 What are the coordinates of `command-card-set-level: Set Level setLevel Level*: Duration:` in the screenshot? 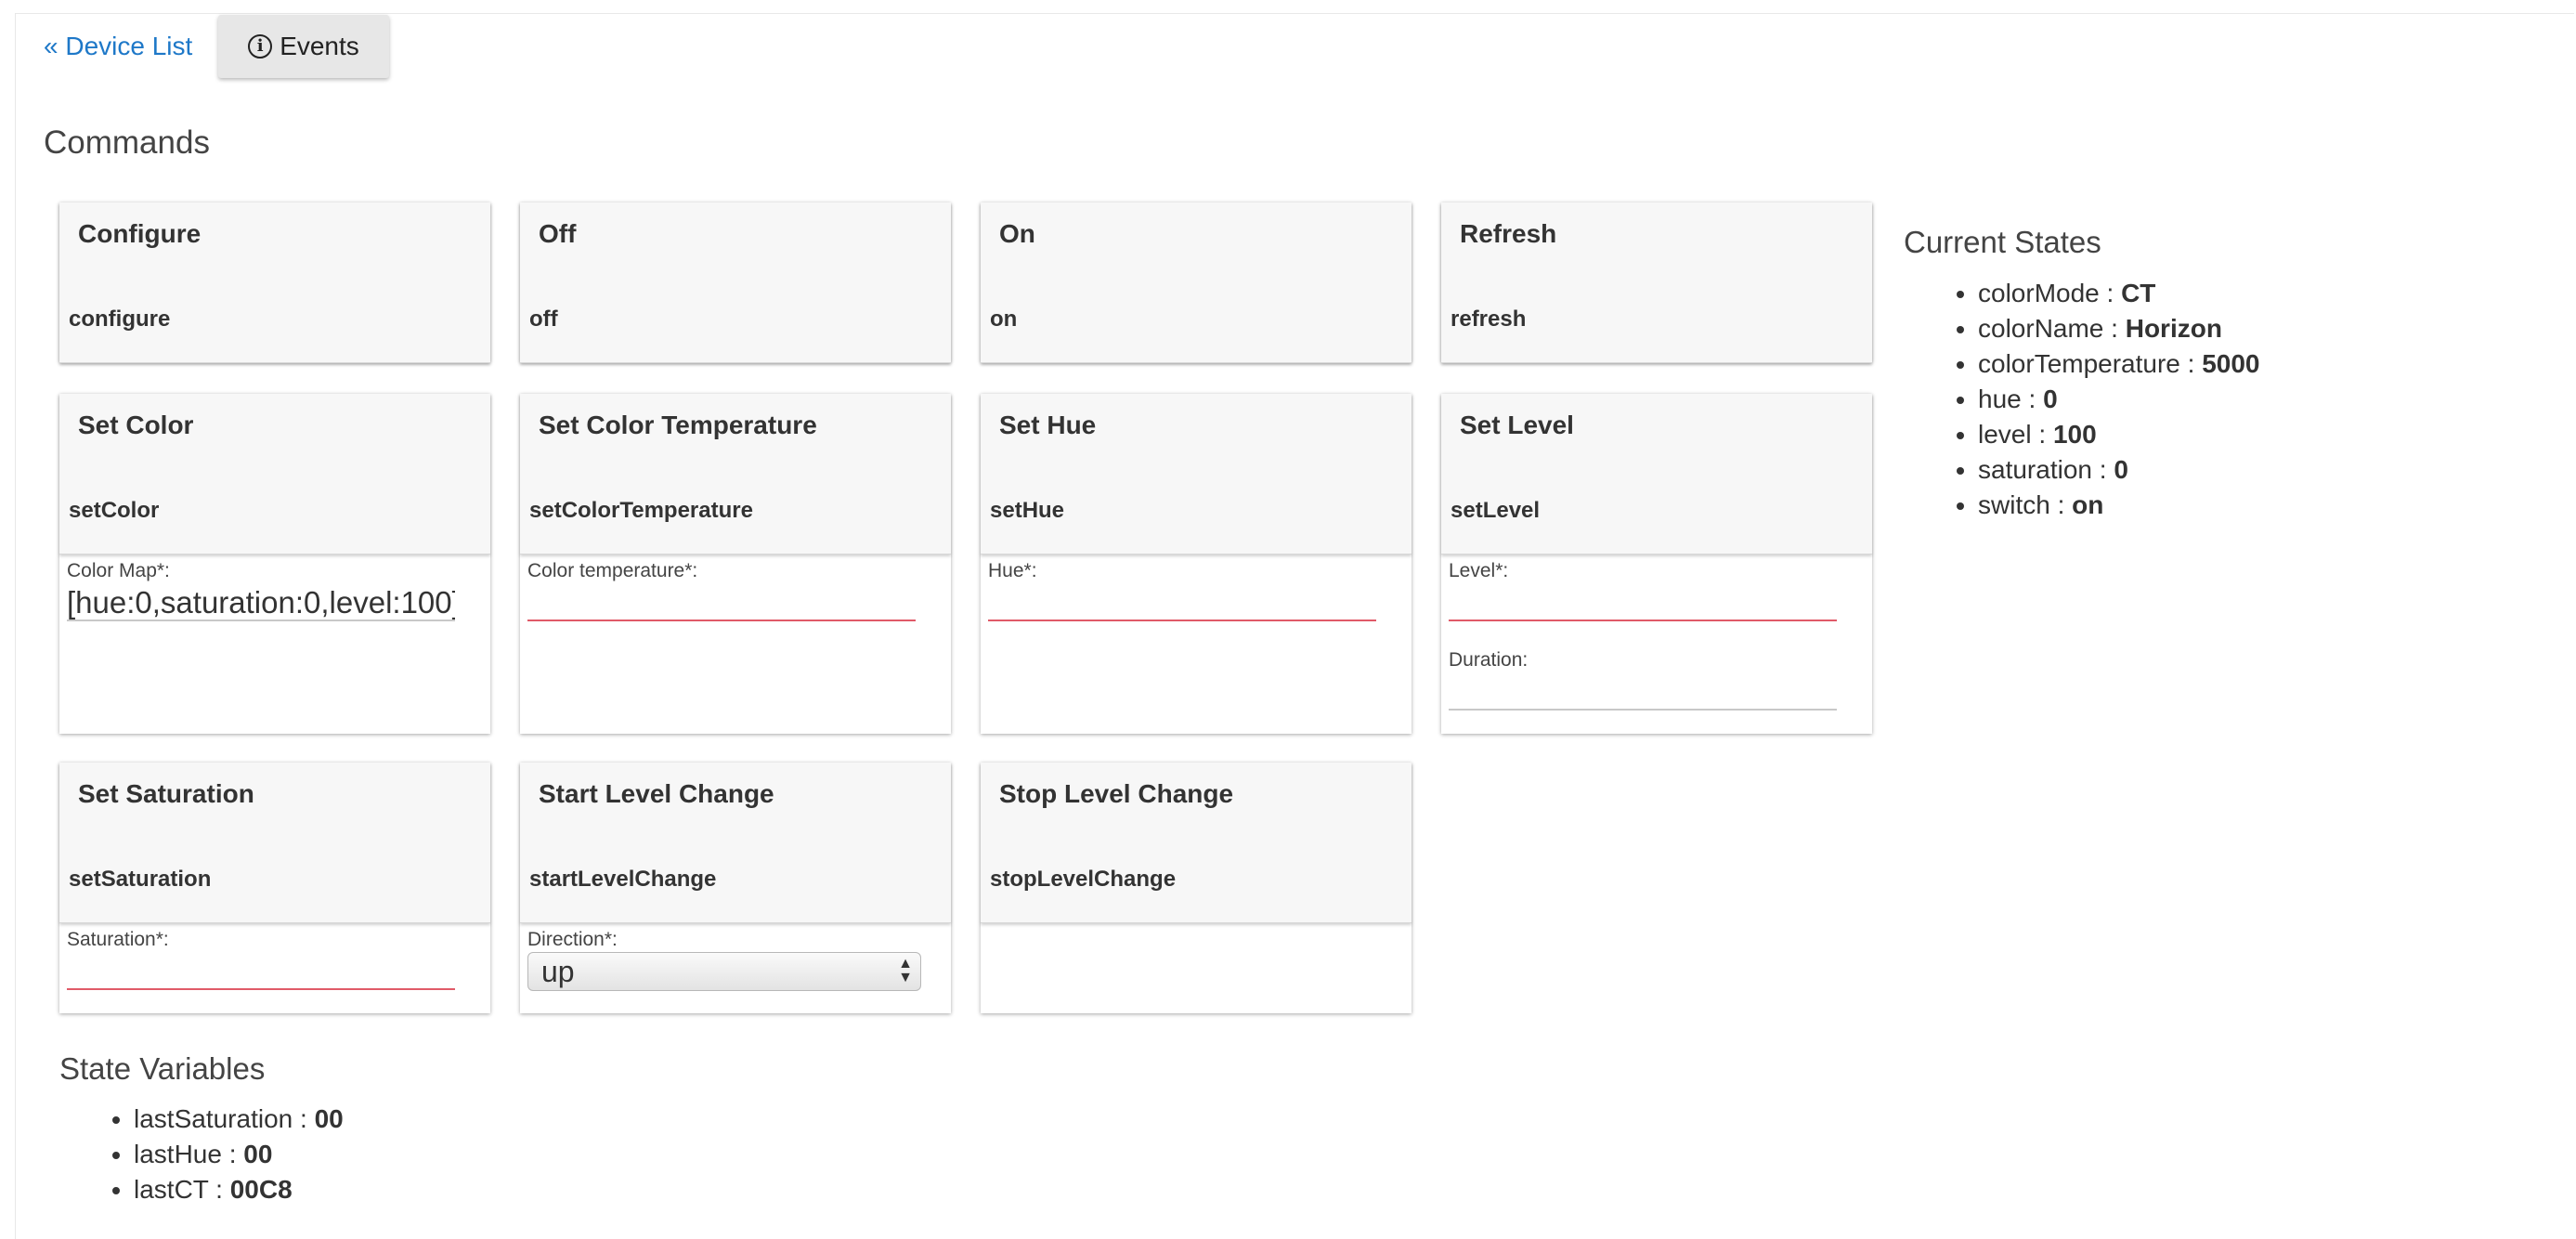 It's located at (1657, 564).